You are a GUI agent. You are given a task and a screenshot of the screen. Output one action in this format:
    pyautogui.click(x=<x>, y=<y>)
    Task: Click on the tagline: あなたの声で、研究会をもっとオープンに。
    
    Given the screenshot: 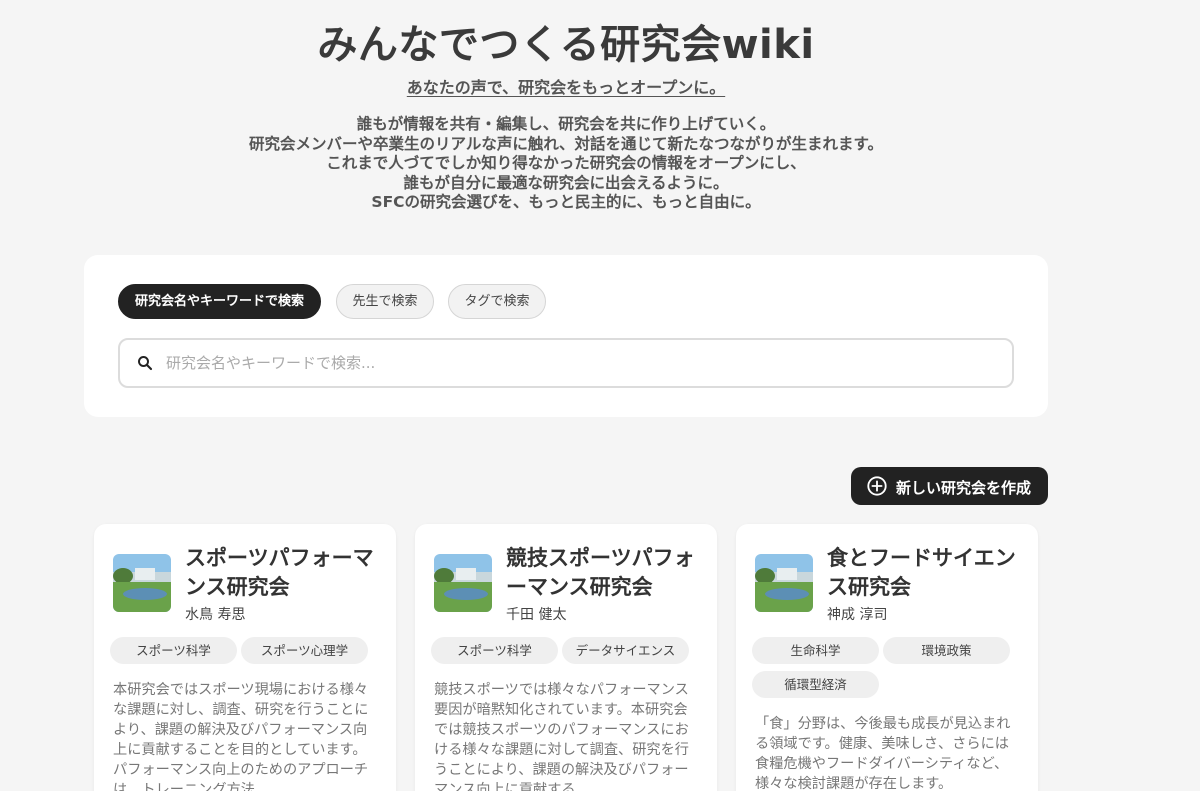 What is the action you would take?
    pyautogui.click(x=566, y=87)
    